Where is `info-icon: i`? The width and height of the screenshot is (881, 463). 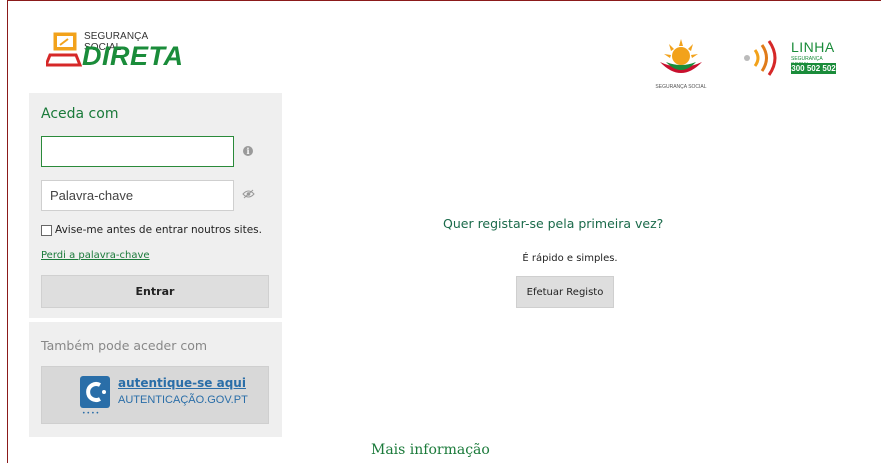 info-icon: i is located at coordinates (248, 151).